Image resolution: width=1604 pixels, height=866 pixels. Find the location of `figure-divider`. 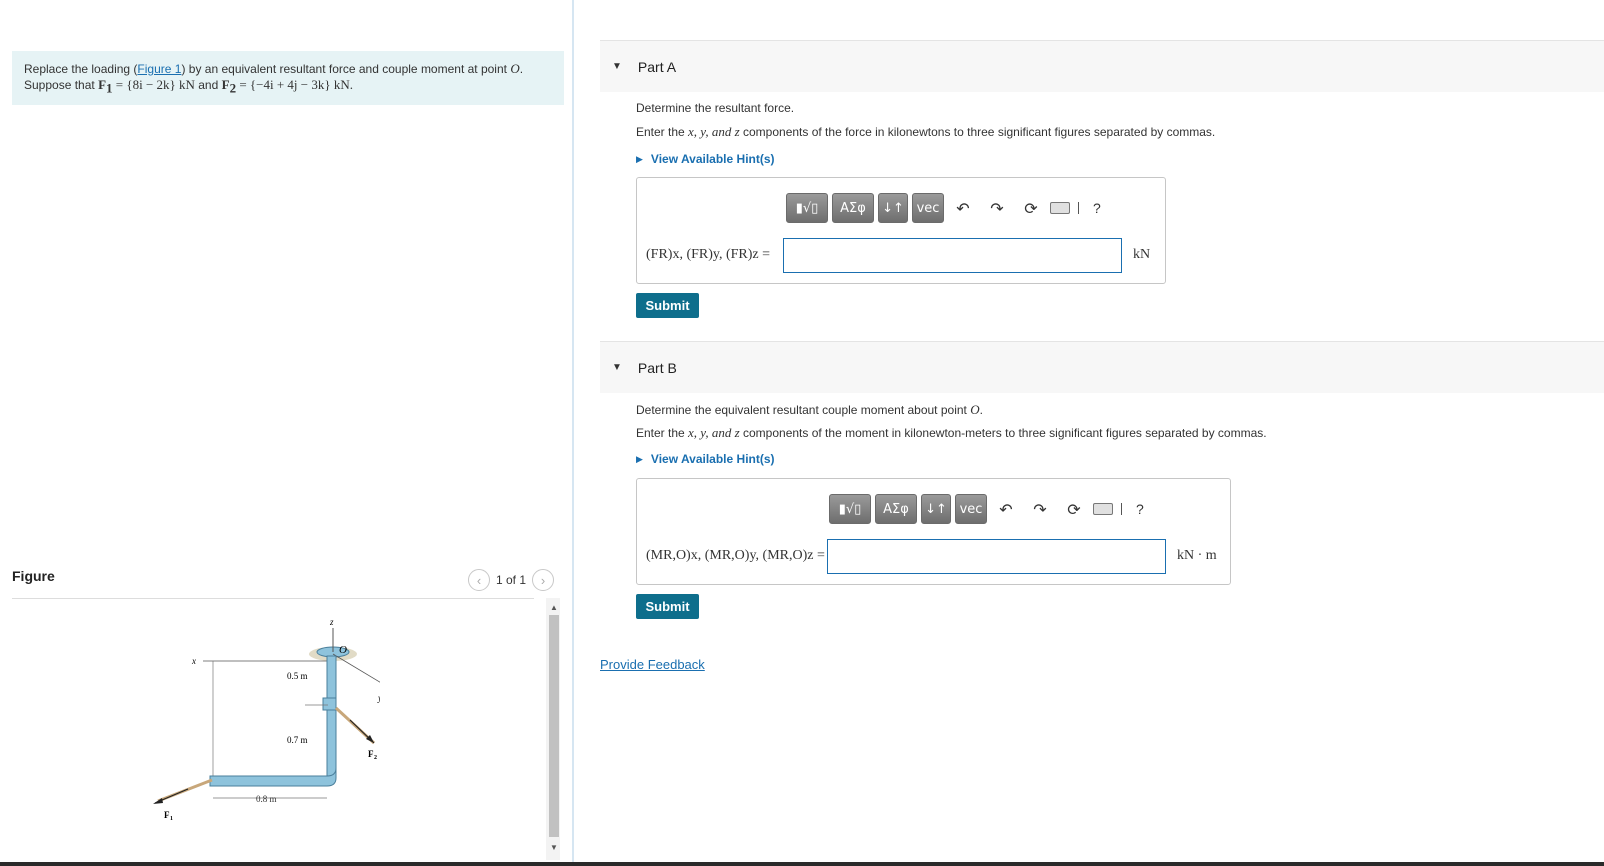

figure-divider is located at coordinates (273, 598).